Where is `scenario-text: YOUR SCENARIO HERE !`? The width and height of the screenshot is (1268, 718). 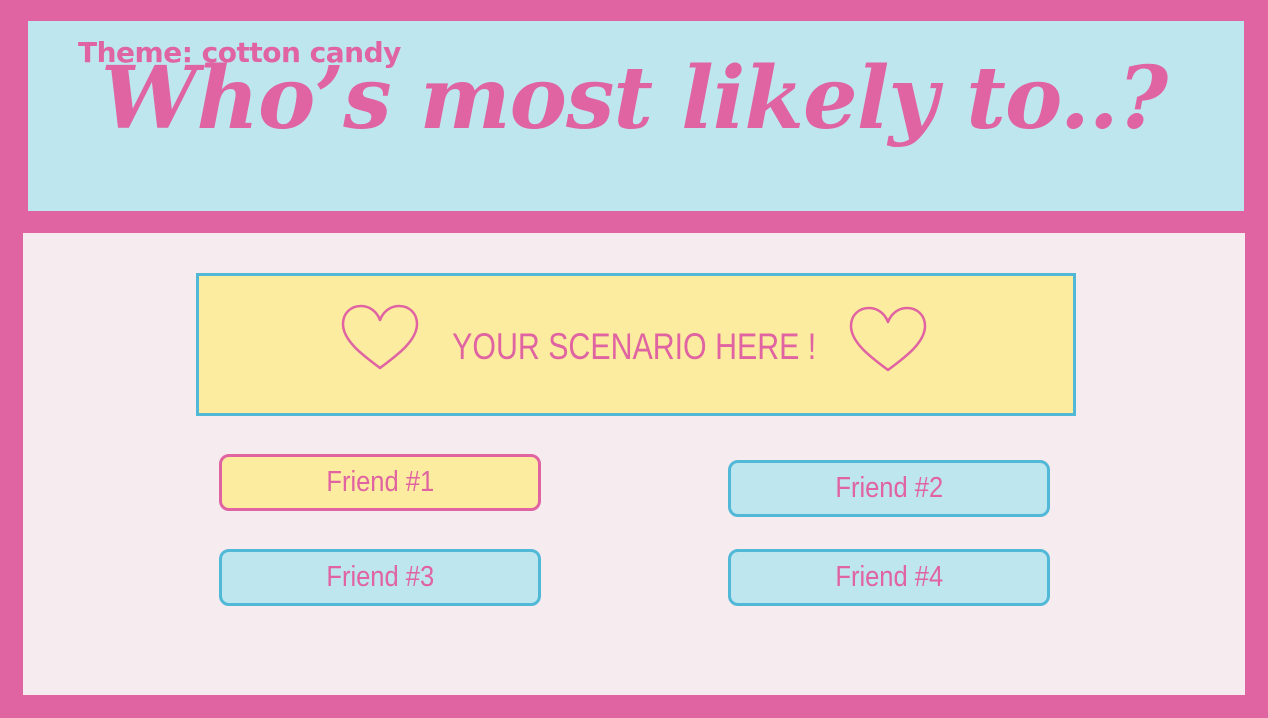 scenario-text: YOUR SCENARIO HERE ! is located at coordinates (634, 346).